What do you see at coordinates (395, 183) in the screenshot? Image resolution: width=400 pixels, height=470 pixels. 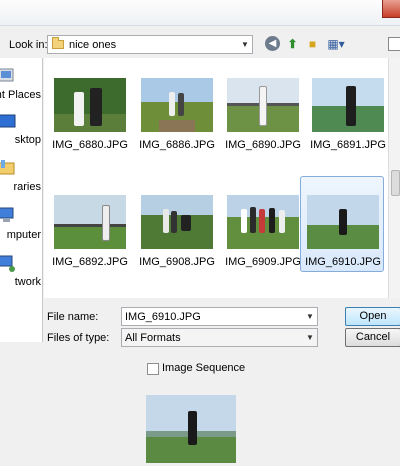 I see `scrollbar-thumb` at bounding box center [395, 183].